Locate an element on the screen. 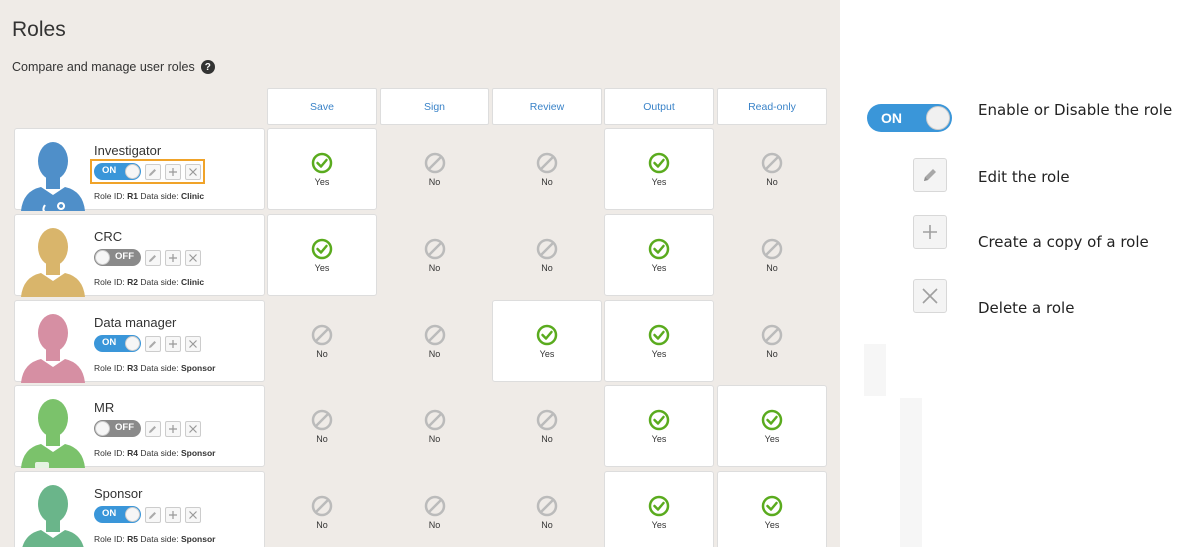  role-id-value: R1 is located at coordinates (132, 196).